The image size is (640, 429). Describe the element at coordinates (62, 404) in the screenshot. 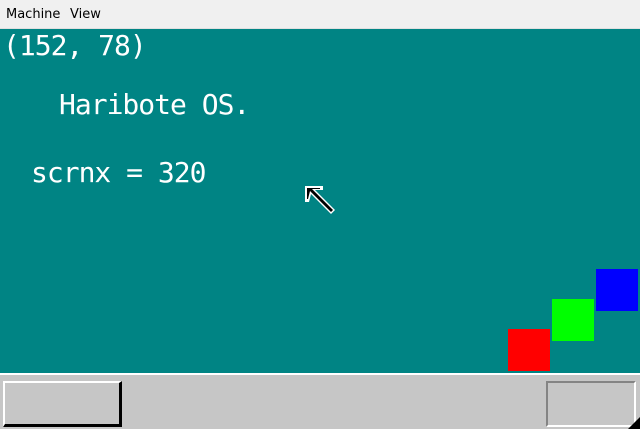

I see `start-button` at that location.